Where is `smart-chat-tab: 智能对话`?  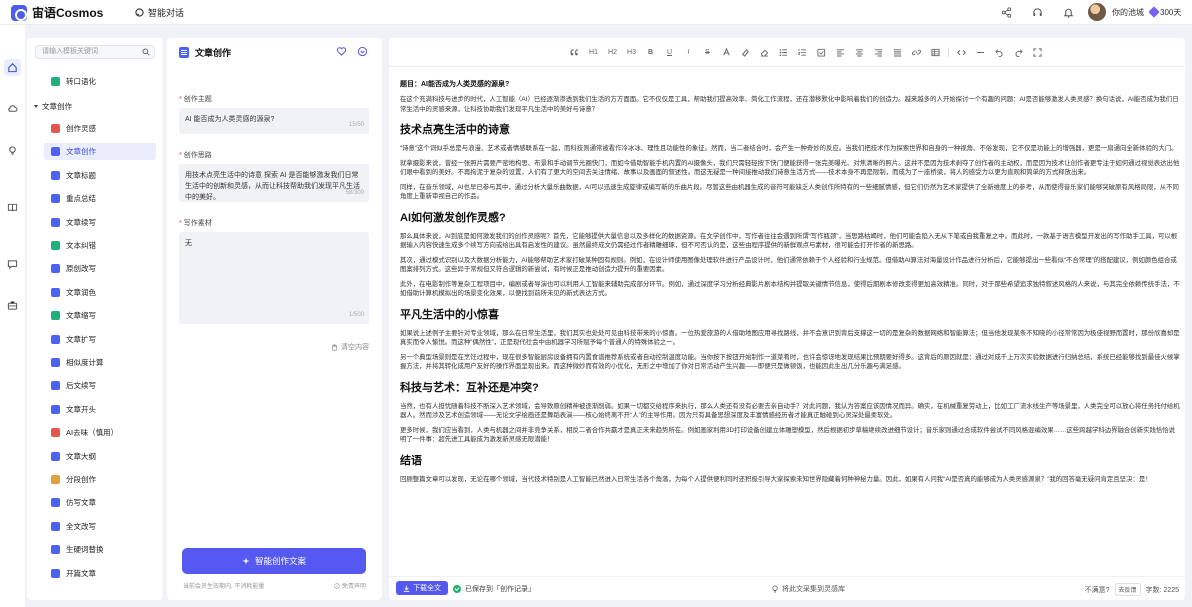 smart-chat-tab: 智能对话 is located at coordinates (159, 12).